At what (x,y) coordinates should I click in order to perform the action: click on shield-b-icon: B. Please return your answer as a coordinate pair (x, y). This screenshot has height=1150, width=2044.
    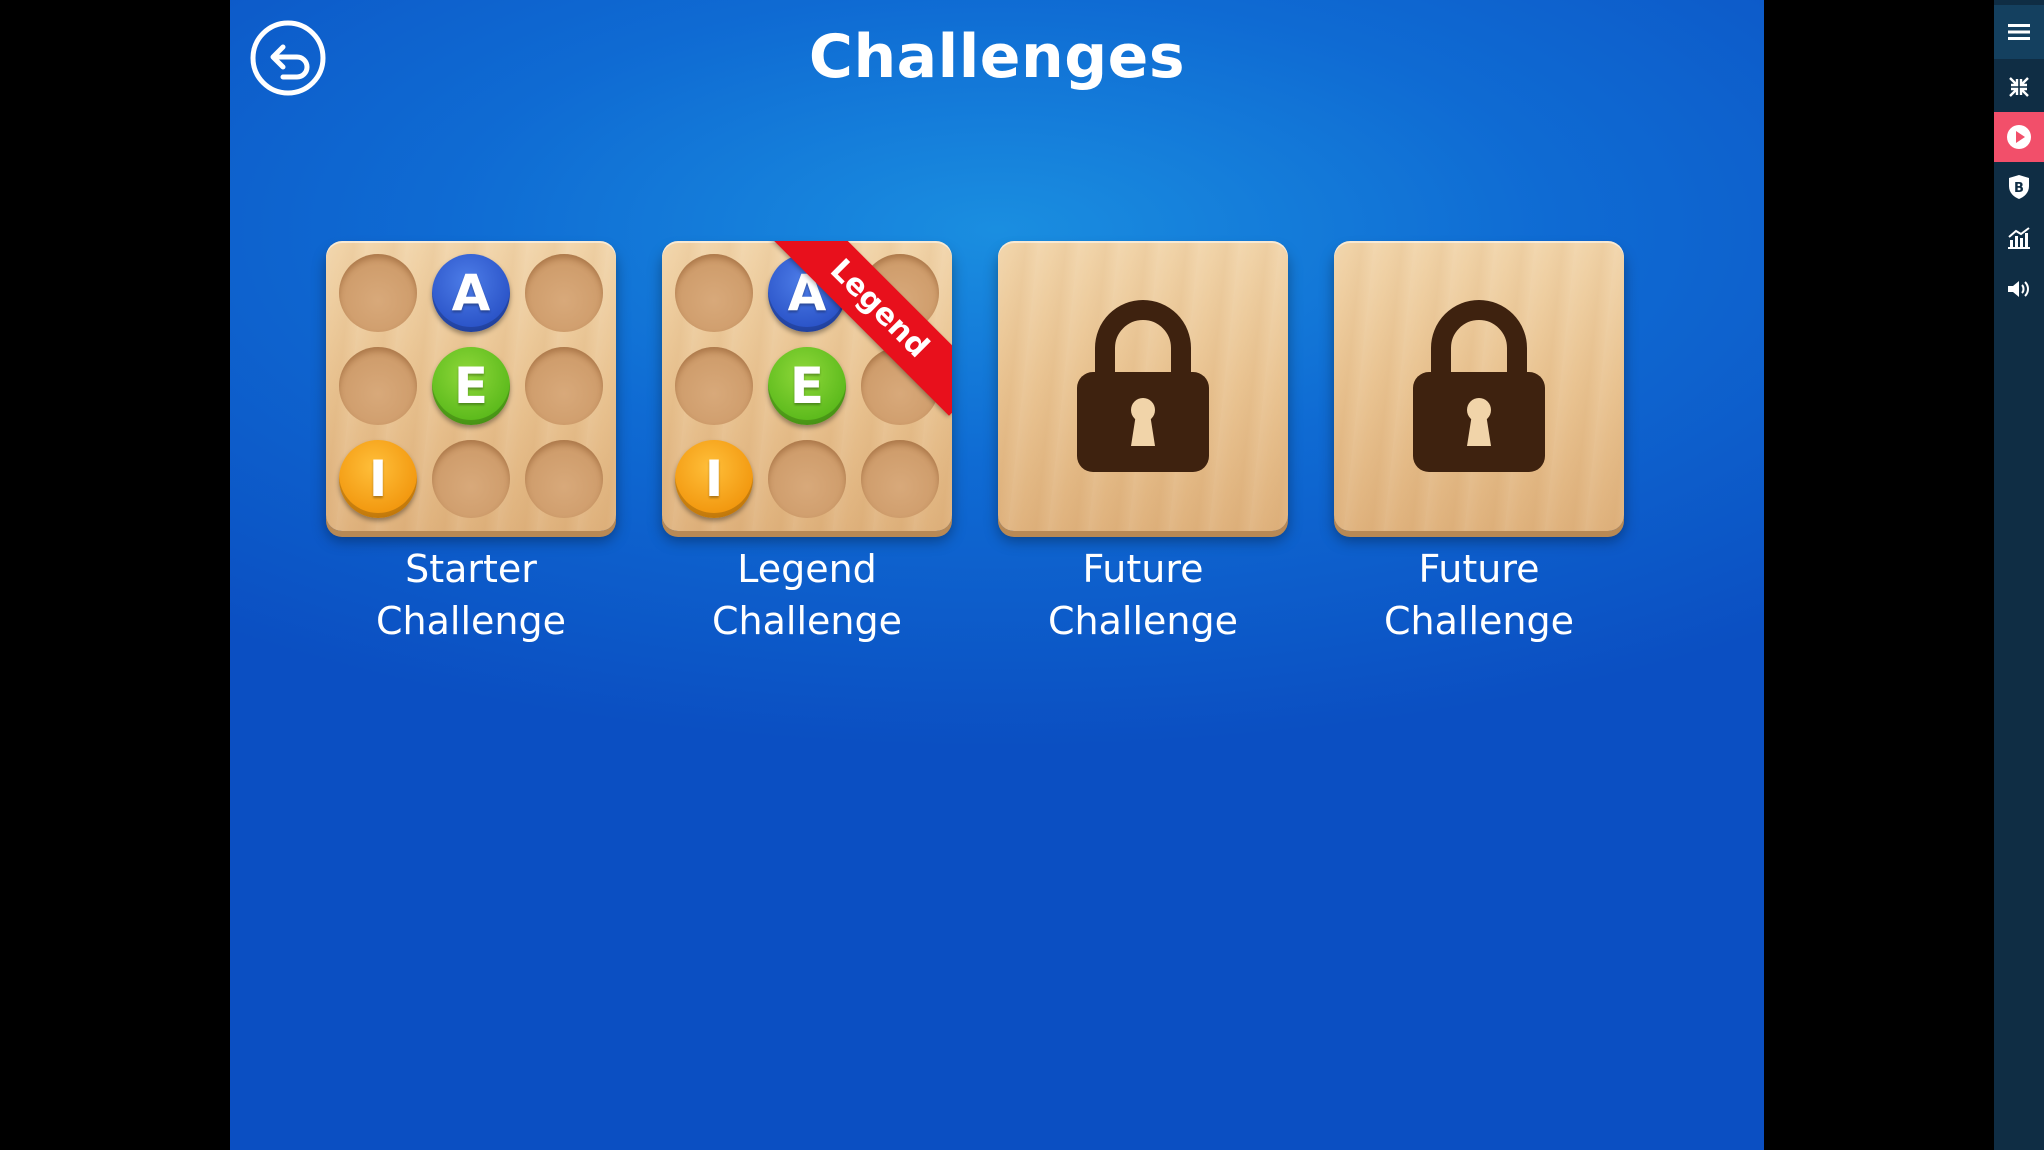
    Looking at the image, I should click on (2019, 187).